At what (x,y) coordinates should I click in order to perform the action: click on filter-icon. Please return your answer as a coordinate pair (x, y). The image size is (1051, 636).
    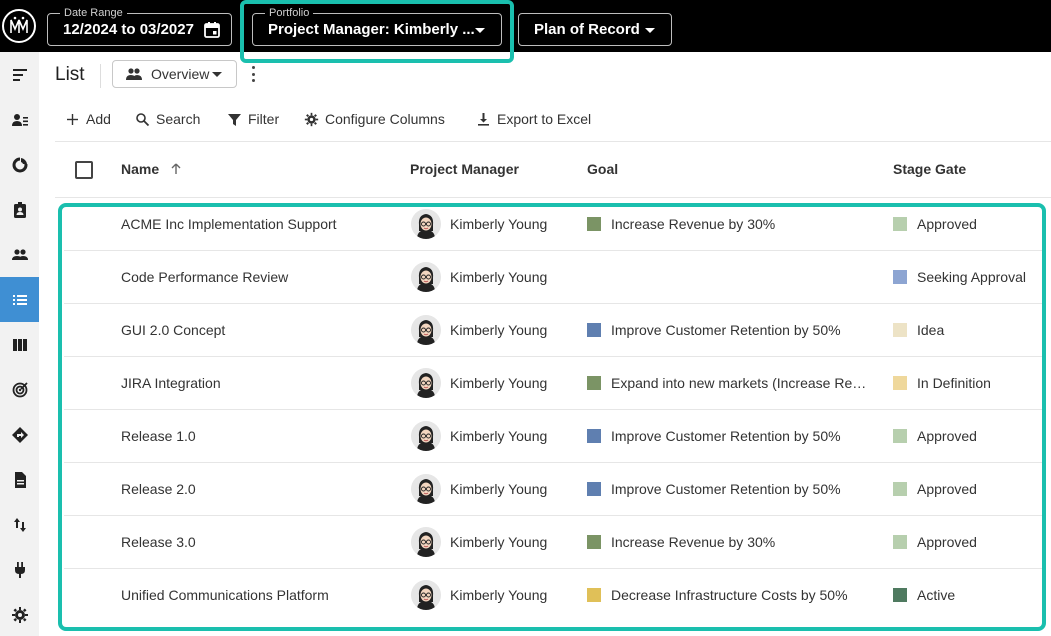
    Looking at the image, I should click on (234, 119).